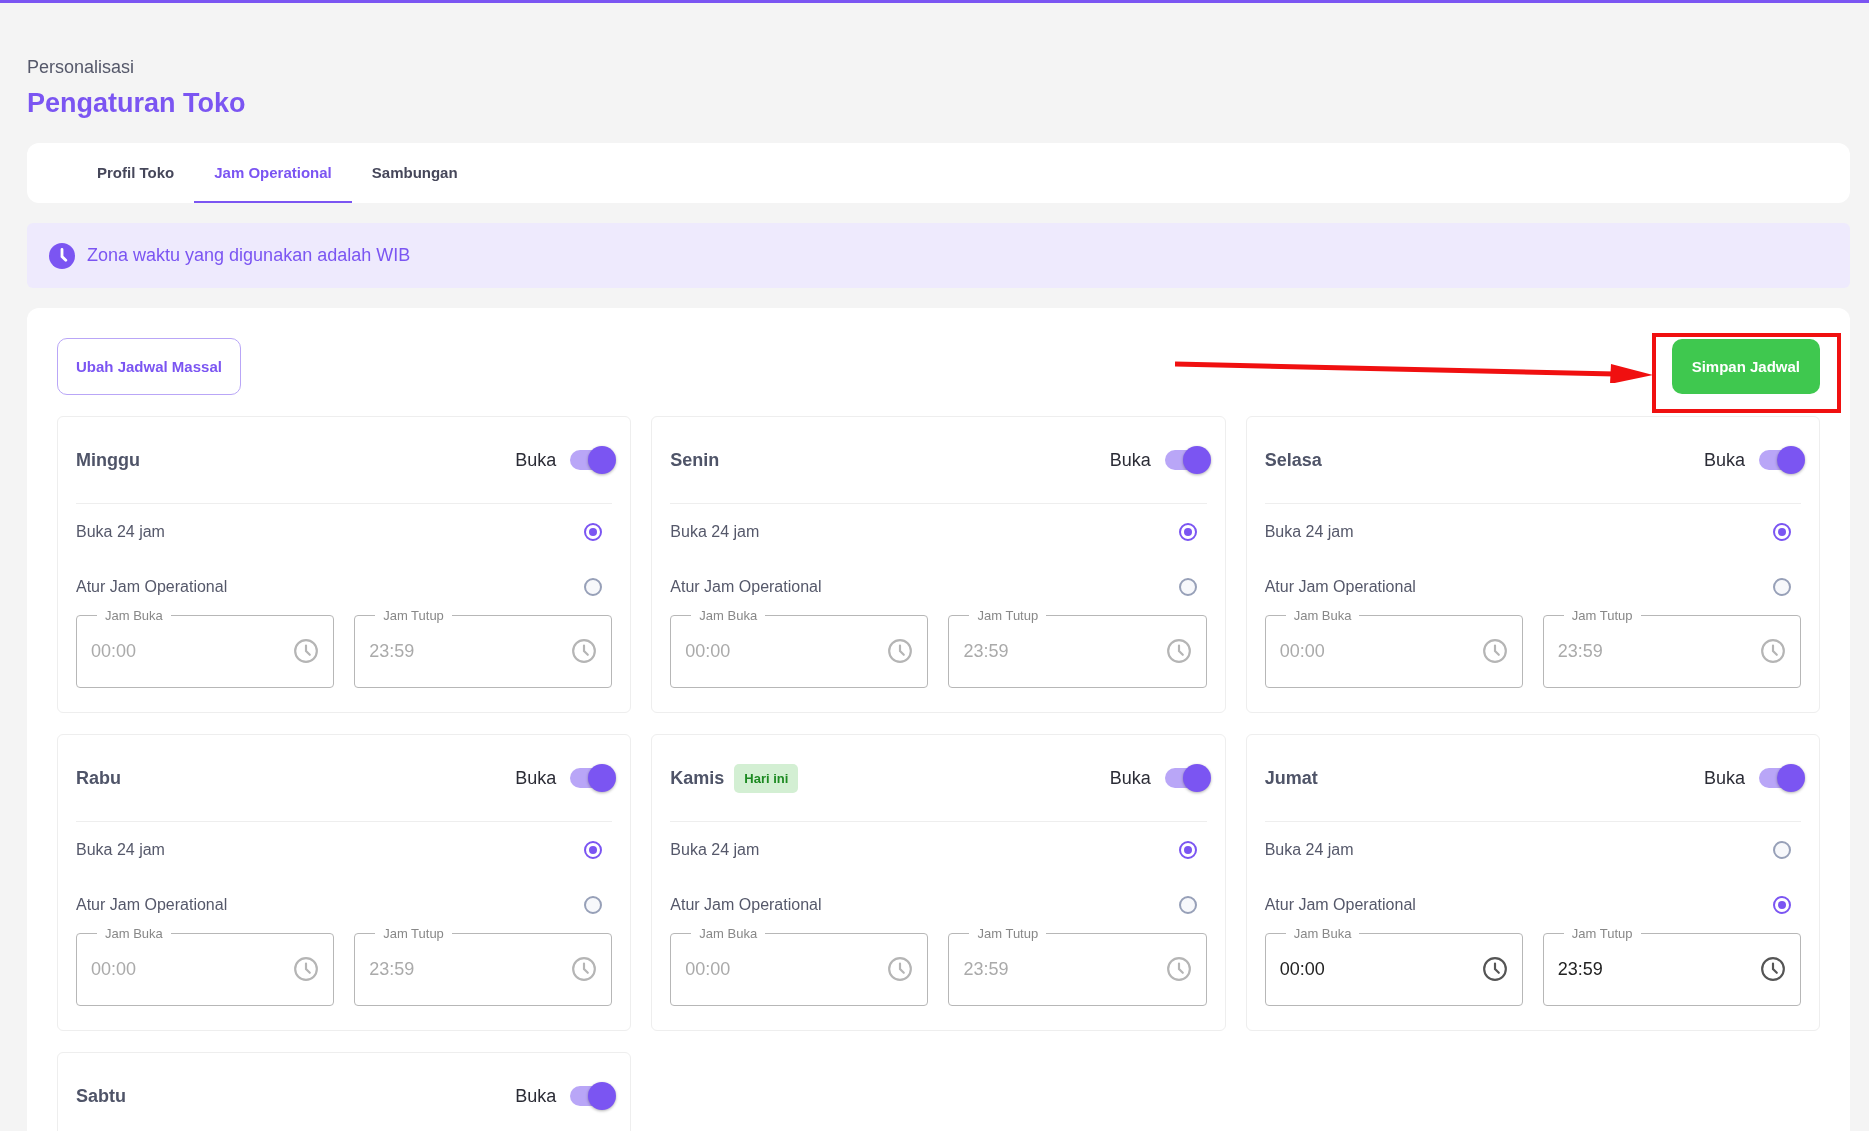 This screenshot has height=1131, width=1869. What do you see at coordinates (695, 460) in the screenshot?
I see `day-name: Senin` at bounding box center [695, 460].